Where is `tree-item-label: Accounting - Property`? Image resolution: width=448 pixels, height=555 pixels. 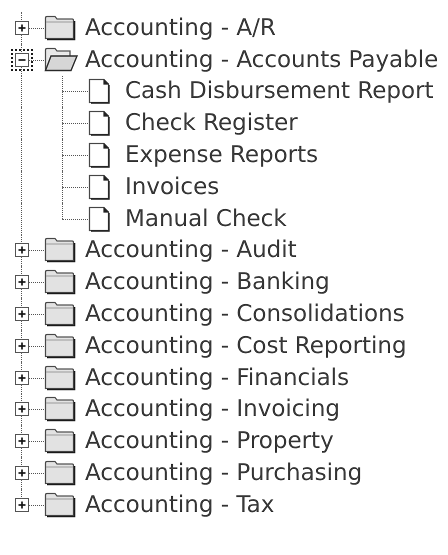 tree-item-label: Accounting - Property is located at coordinates (209, 441).